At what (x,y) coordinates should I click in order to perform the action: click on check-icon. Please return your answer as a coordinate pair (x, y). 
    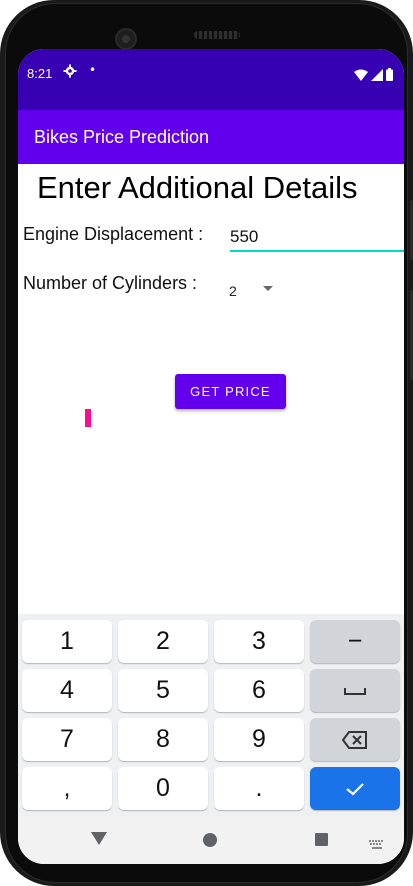
    Looking at the image, I should click on (355, 788).